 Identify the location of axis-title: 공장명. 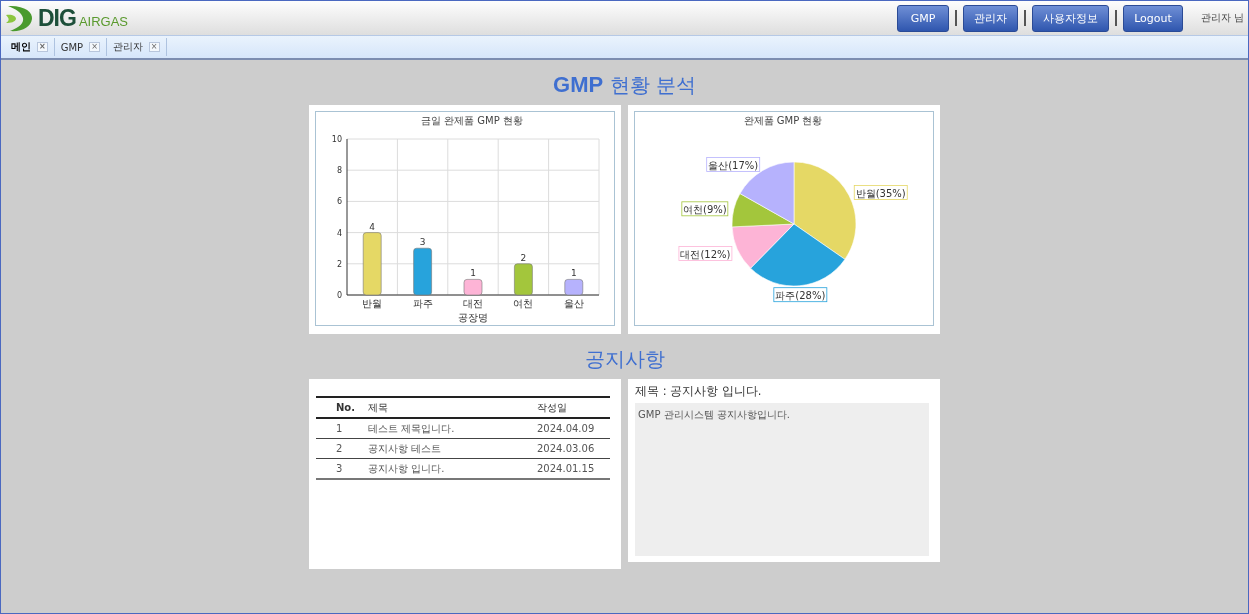
(473, 317).